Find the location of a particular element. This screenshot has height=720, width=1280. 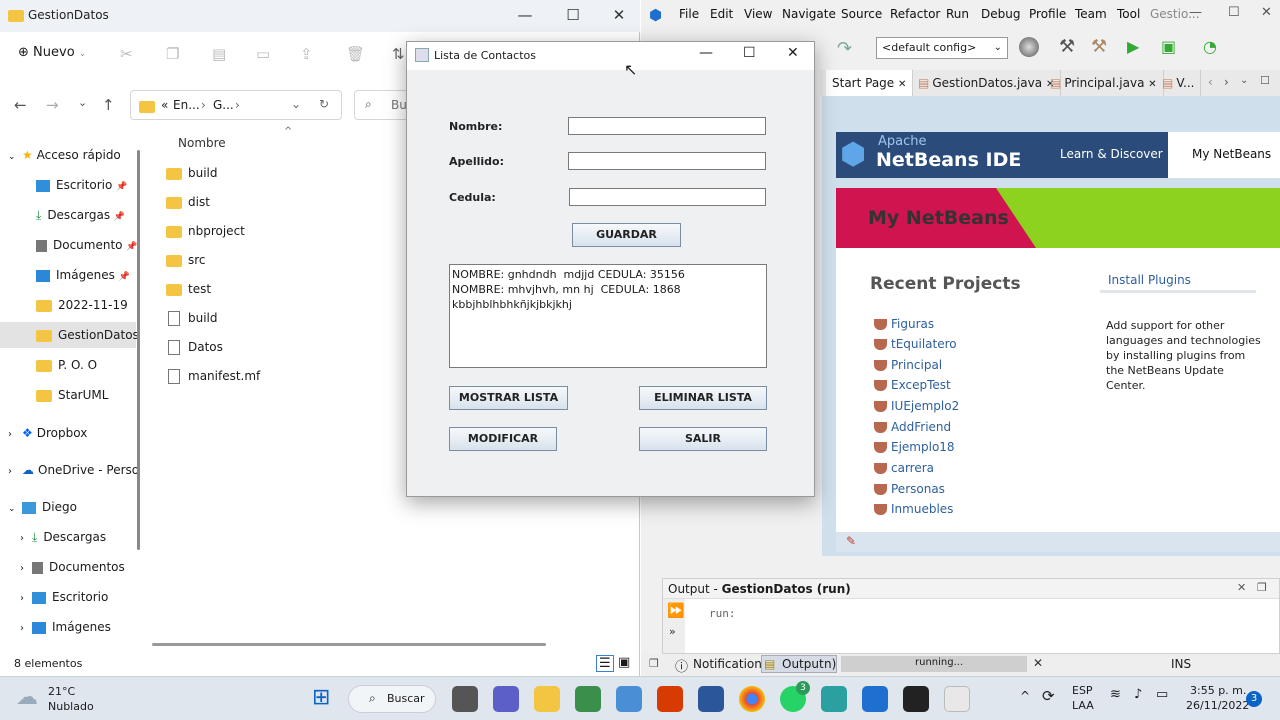

office-icon is located at coordinates (670, 699).